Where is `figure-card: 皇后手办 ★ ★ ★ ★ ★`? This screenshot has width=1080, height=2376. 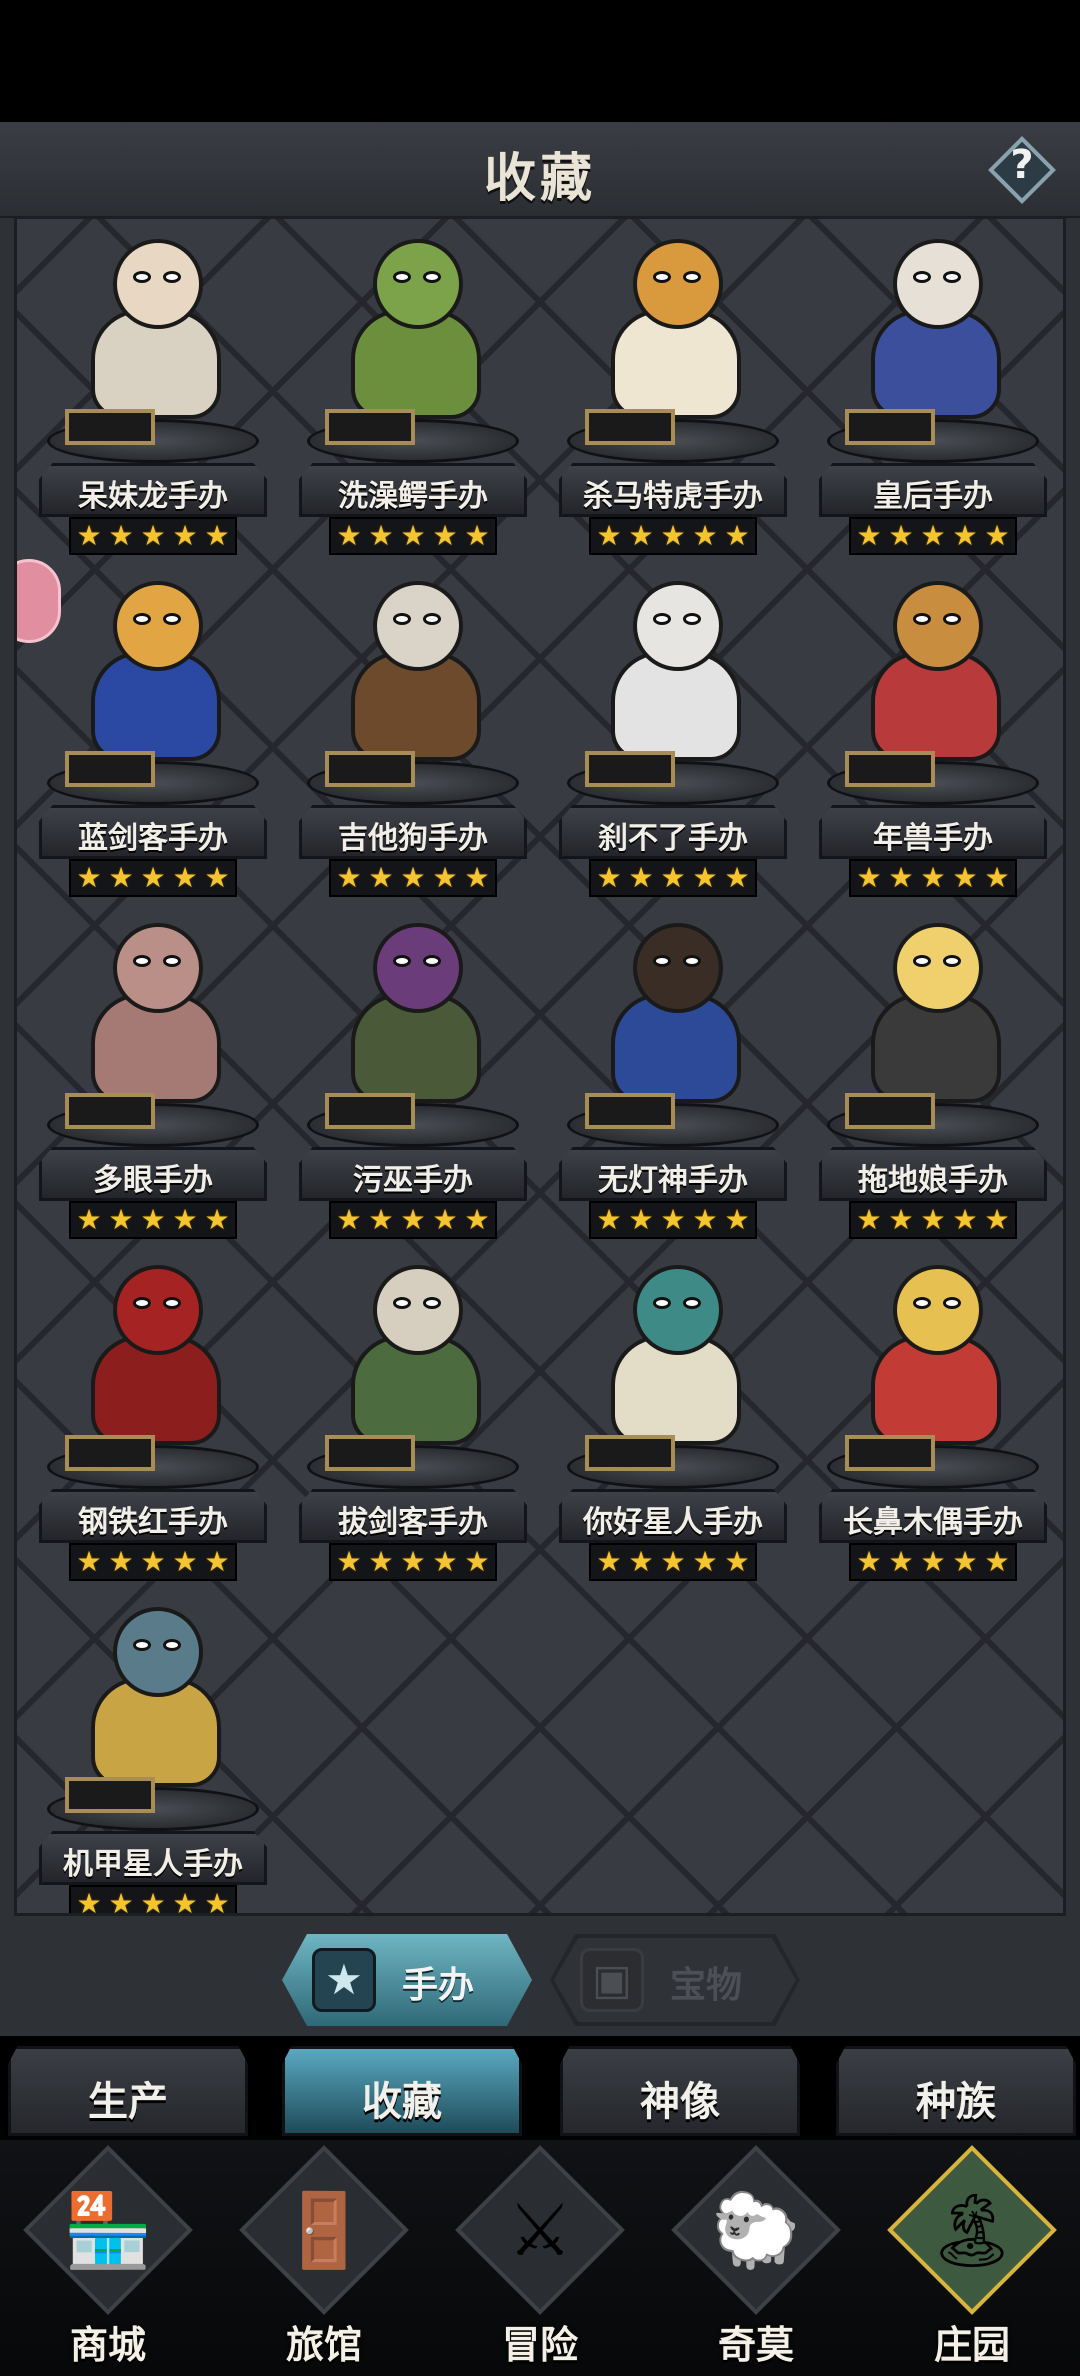
figure-card: 皇后手办 ★ ★ ★ ★ ★ is located at coordinates (933, 394).